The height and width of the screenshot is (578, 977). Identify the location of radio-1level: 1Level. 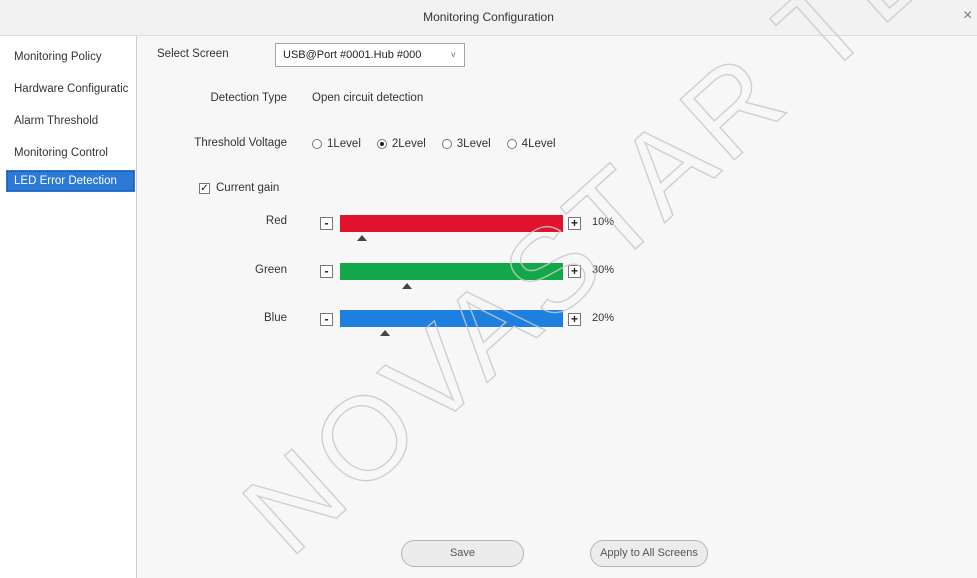
(336, 144).